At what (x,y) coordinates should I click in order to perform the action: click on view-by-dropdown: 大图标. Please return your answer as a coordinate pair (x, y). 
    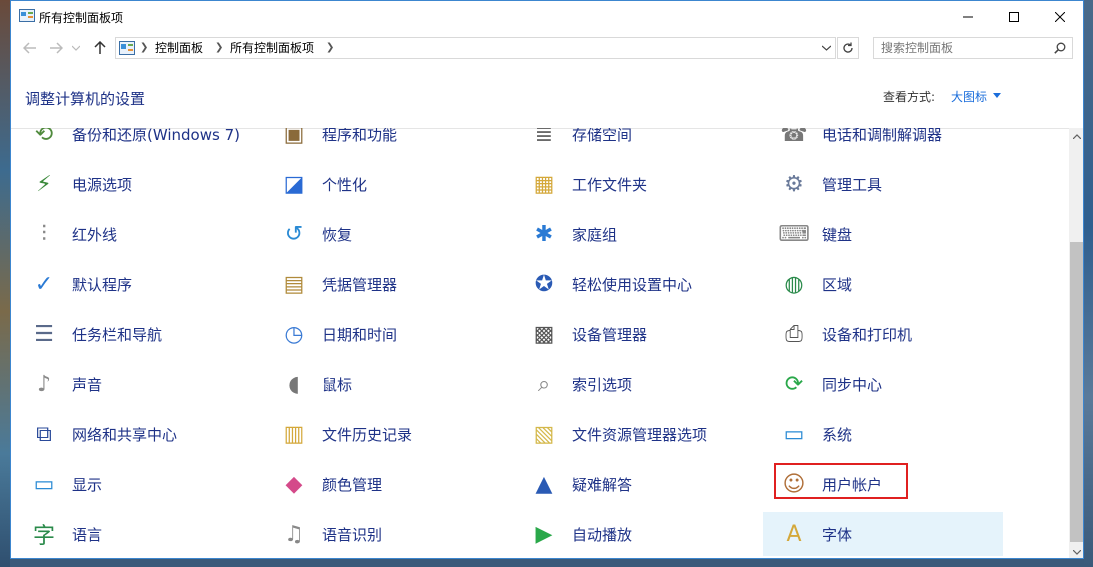
    Looking at the image, I should click on (969, 96).